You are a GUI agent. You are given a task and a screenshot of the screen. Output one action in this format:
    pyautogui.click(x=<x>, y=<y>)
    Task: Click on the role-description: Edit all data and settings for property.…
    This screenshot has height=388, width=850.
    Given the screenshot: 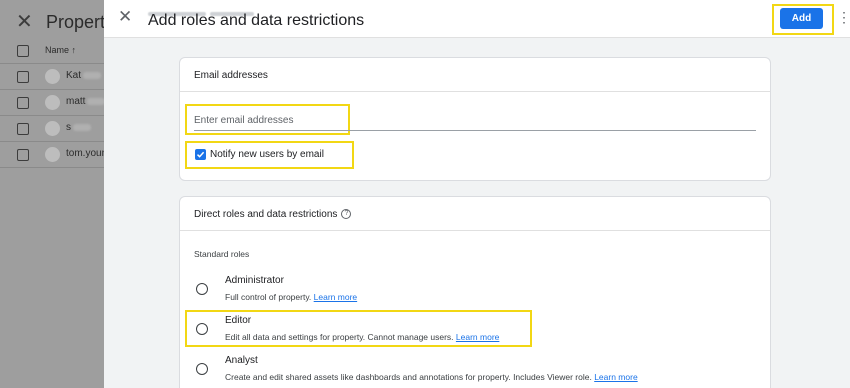 What is the action you would take?
    pyautogui.click(x=339, y=337)
    